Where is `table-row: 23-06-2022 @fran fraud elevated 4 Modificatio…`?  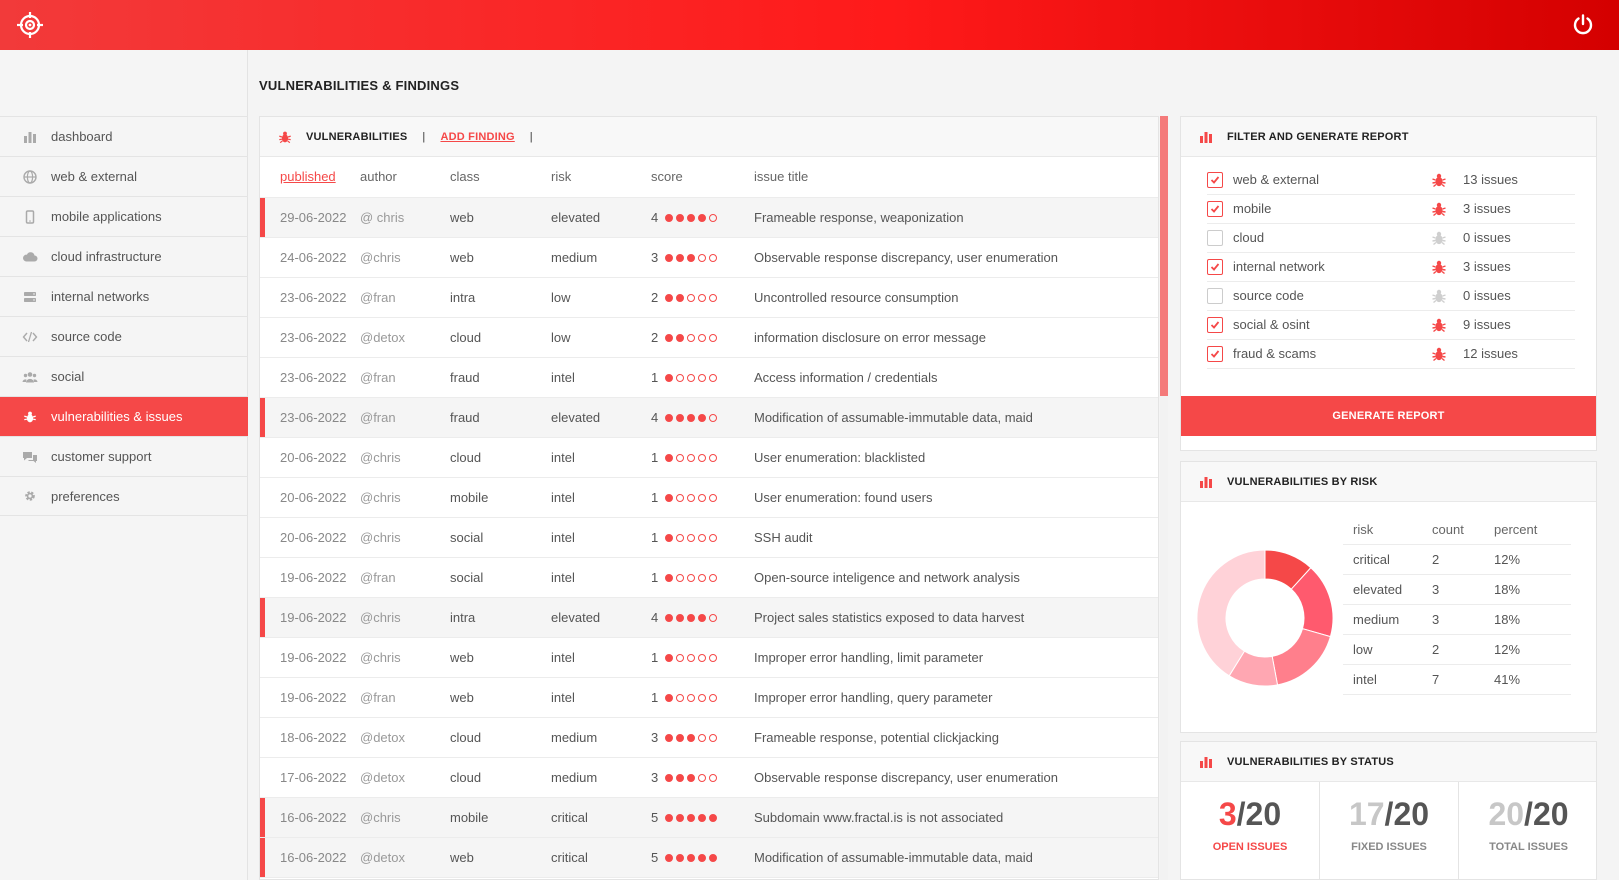
table-row: 23-06-2022 @fran fraud elevated 4 Modificatio… is located at coordinates (709, 417).